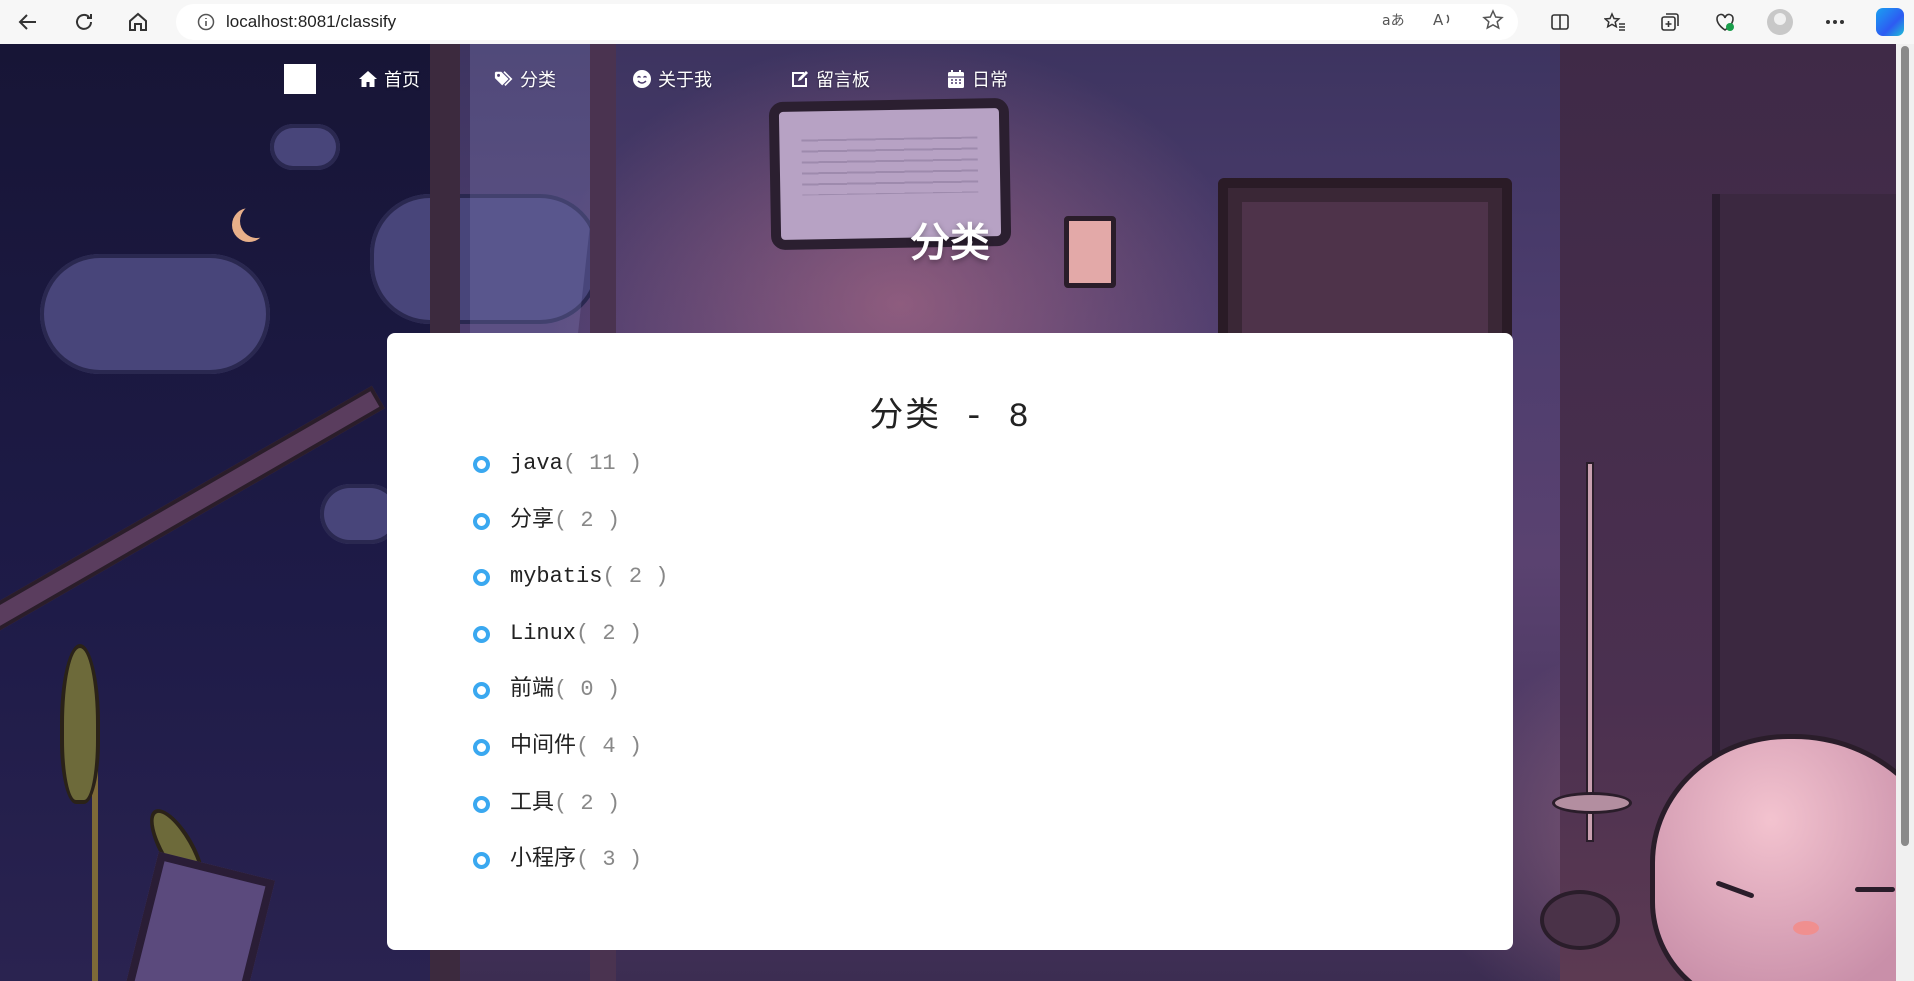 This screenshot has width=1914, height=981. What do you see at coordinates (1888, 22) in the screenshot?
I see `copilot-icon` at bounding box center [1888, 22].